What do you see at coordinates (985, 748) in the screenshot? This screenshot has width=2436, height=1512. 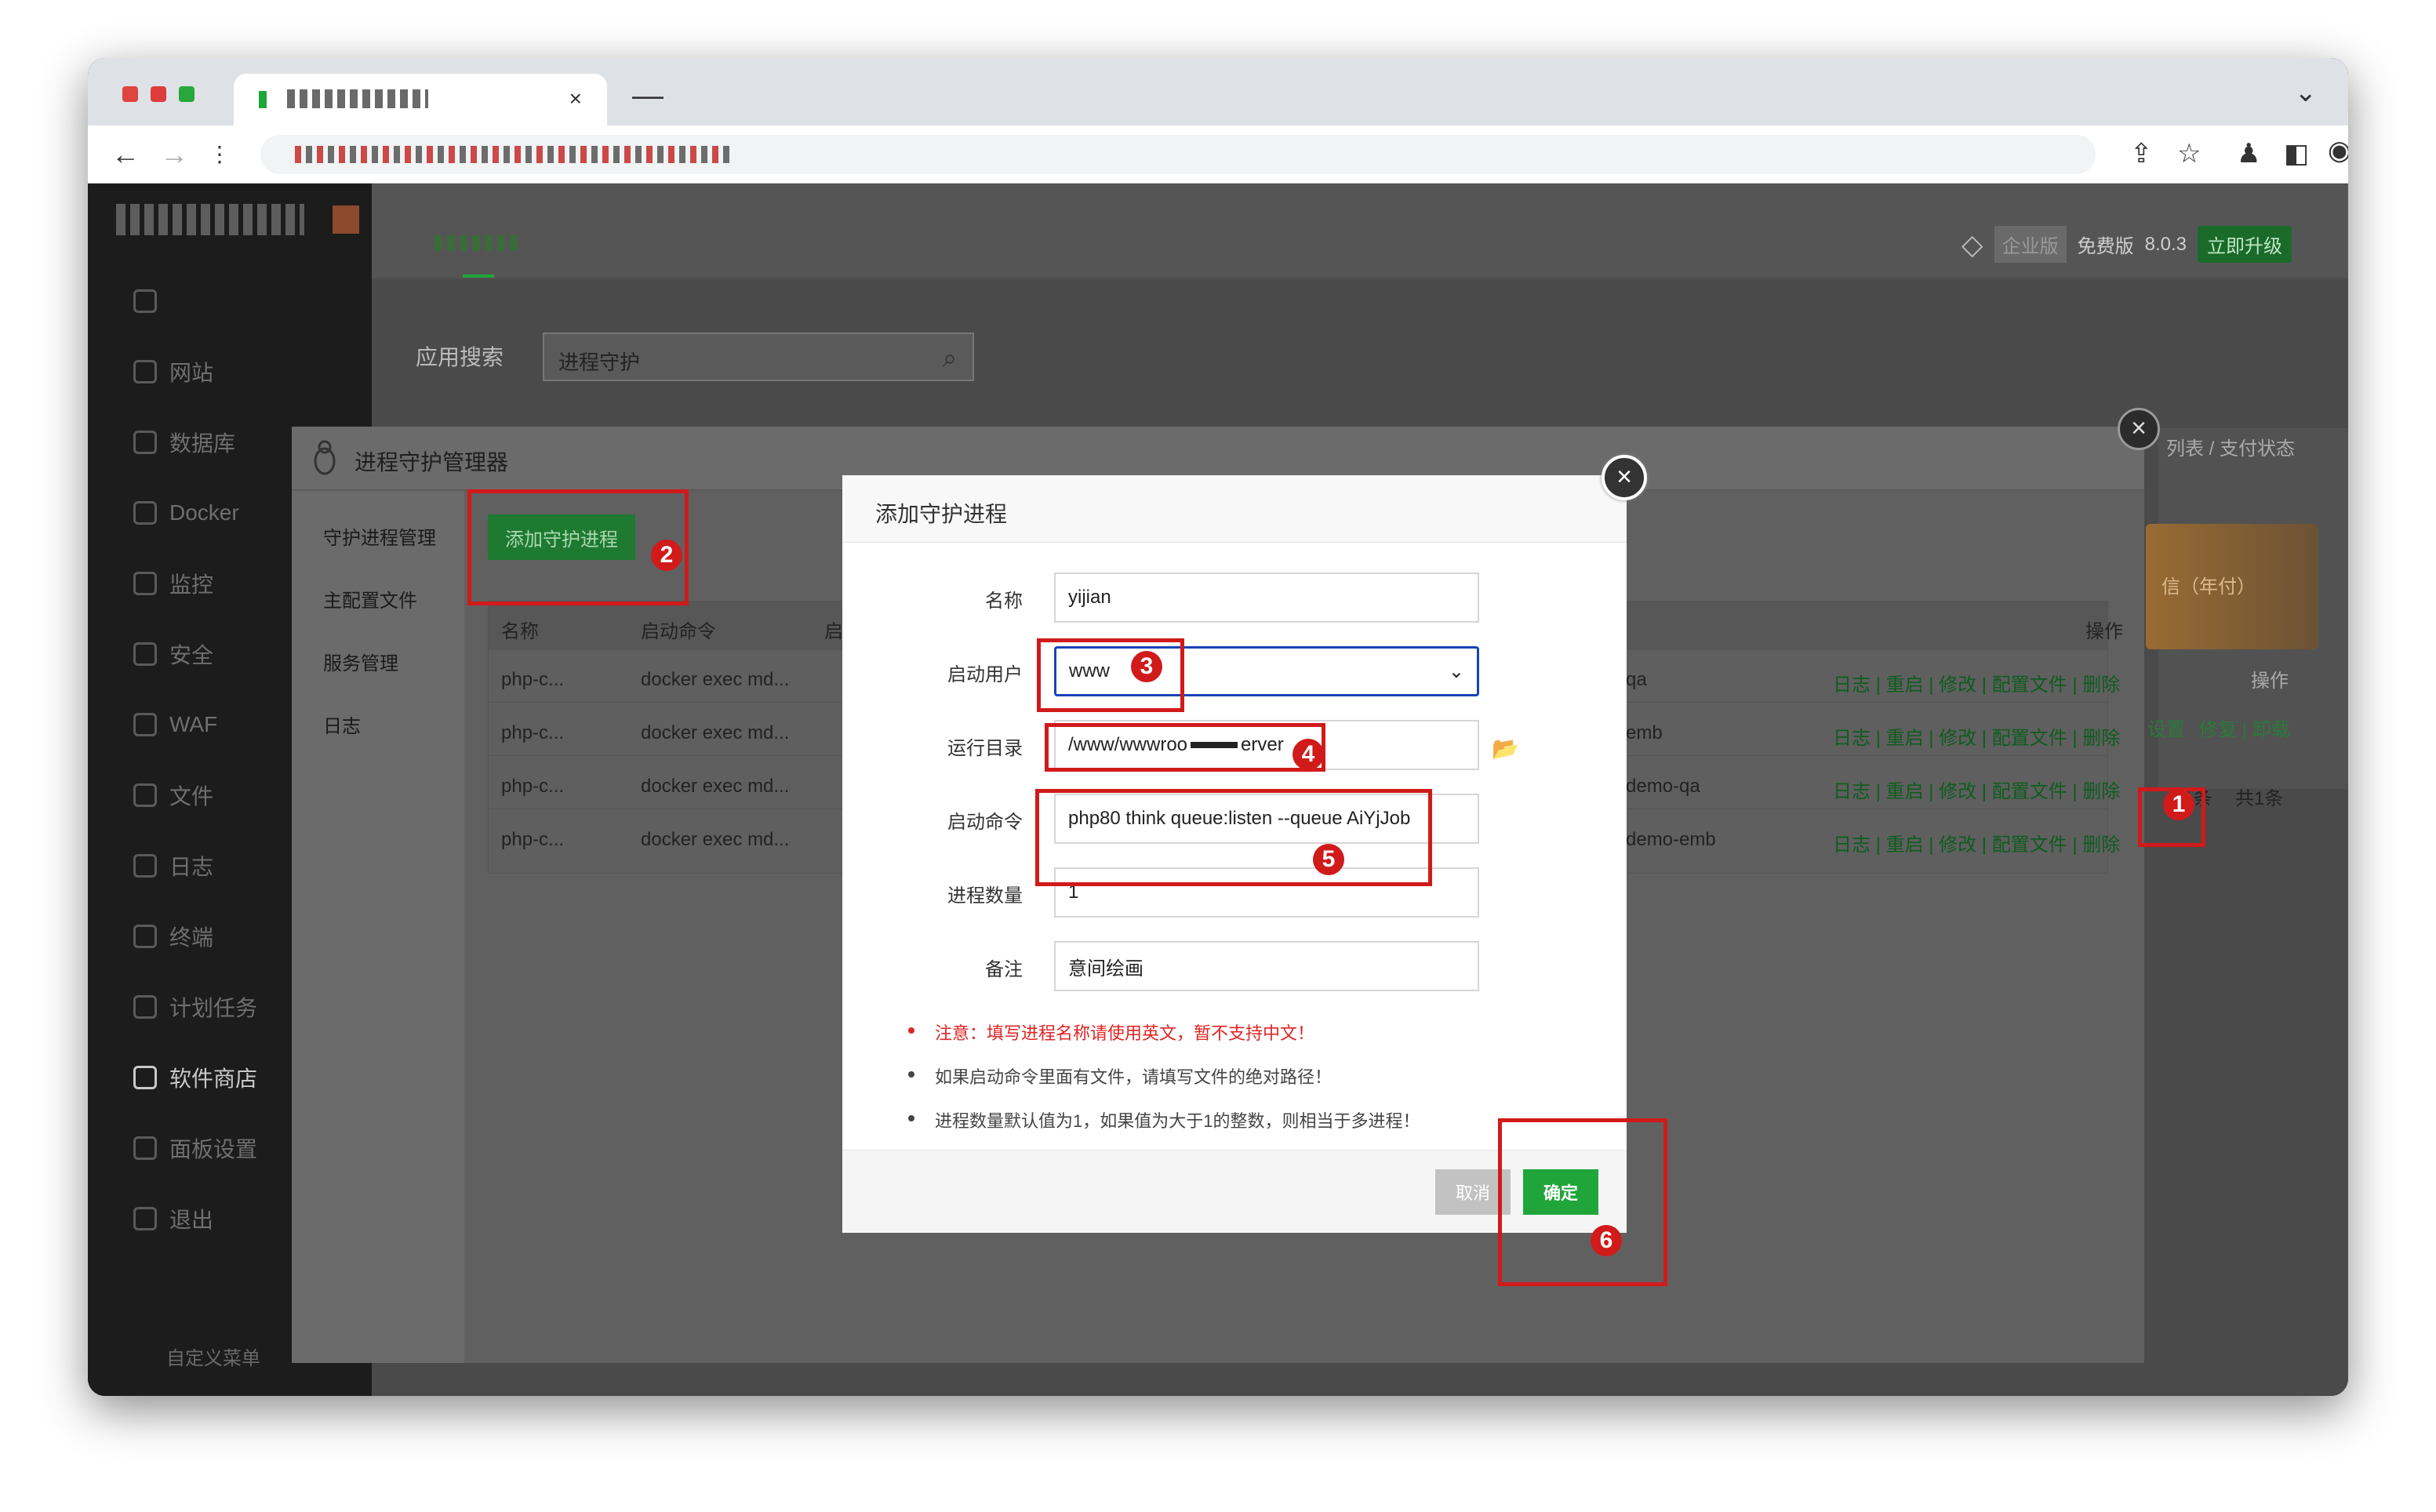 I see `dir-label: 运行目录` at bounding box center [985, 748].